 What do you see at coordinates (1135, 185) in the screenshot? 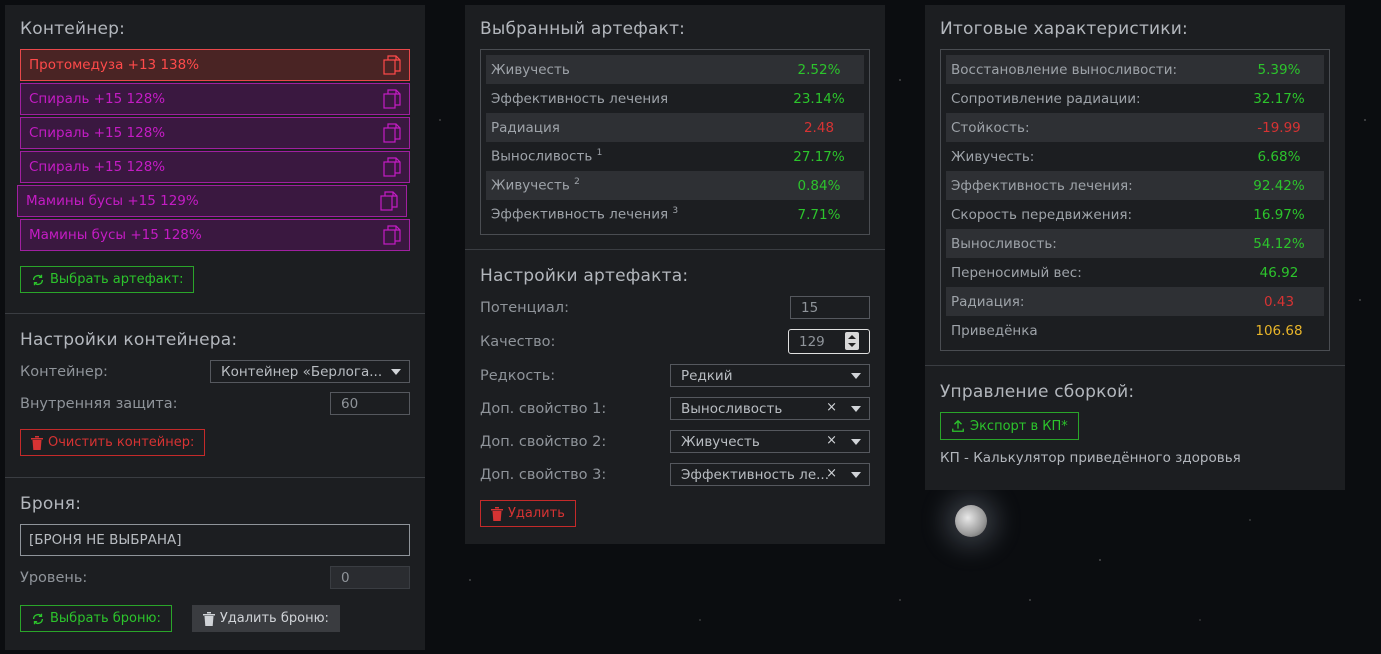
I see `total-stat-row: Эффективность лечения: 92.42%` at bounding box center [1135, 185].